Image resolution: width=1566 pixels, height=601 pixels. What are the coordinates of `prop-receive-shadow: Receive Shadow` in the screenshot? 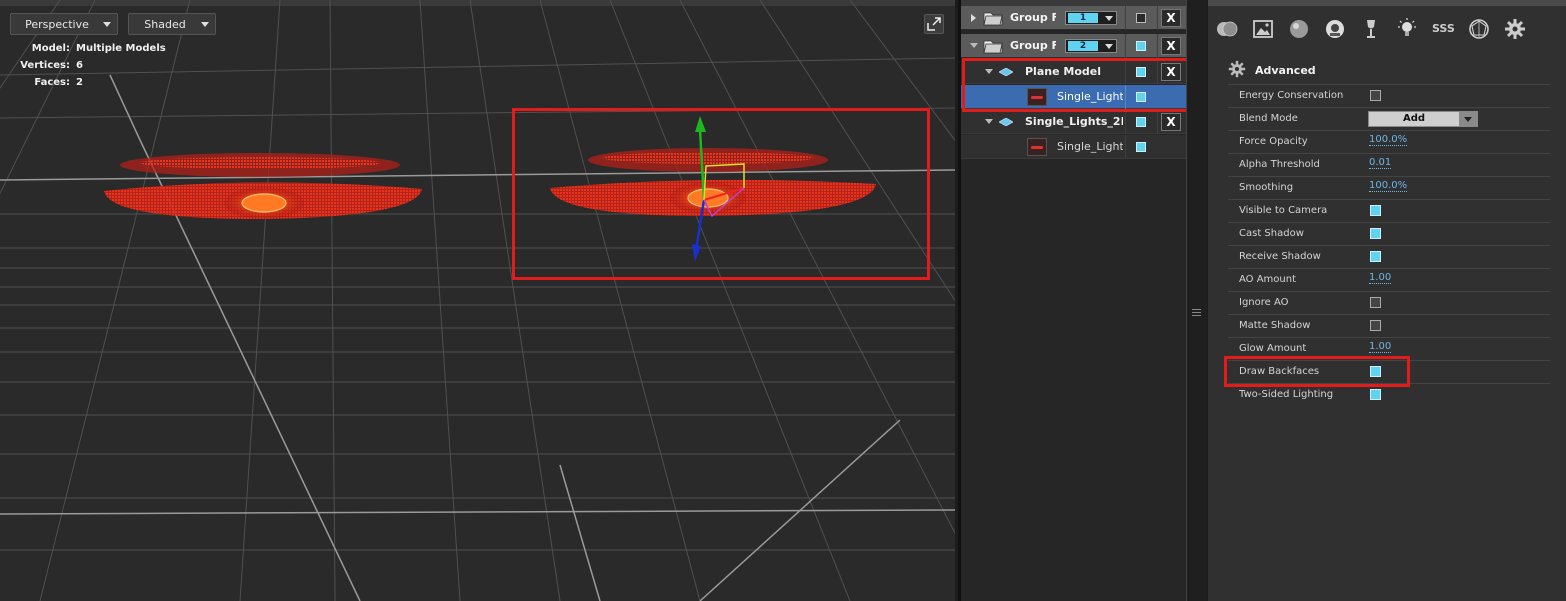 It's located at (1389, 256).